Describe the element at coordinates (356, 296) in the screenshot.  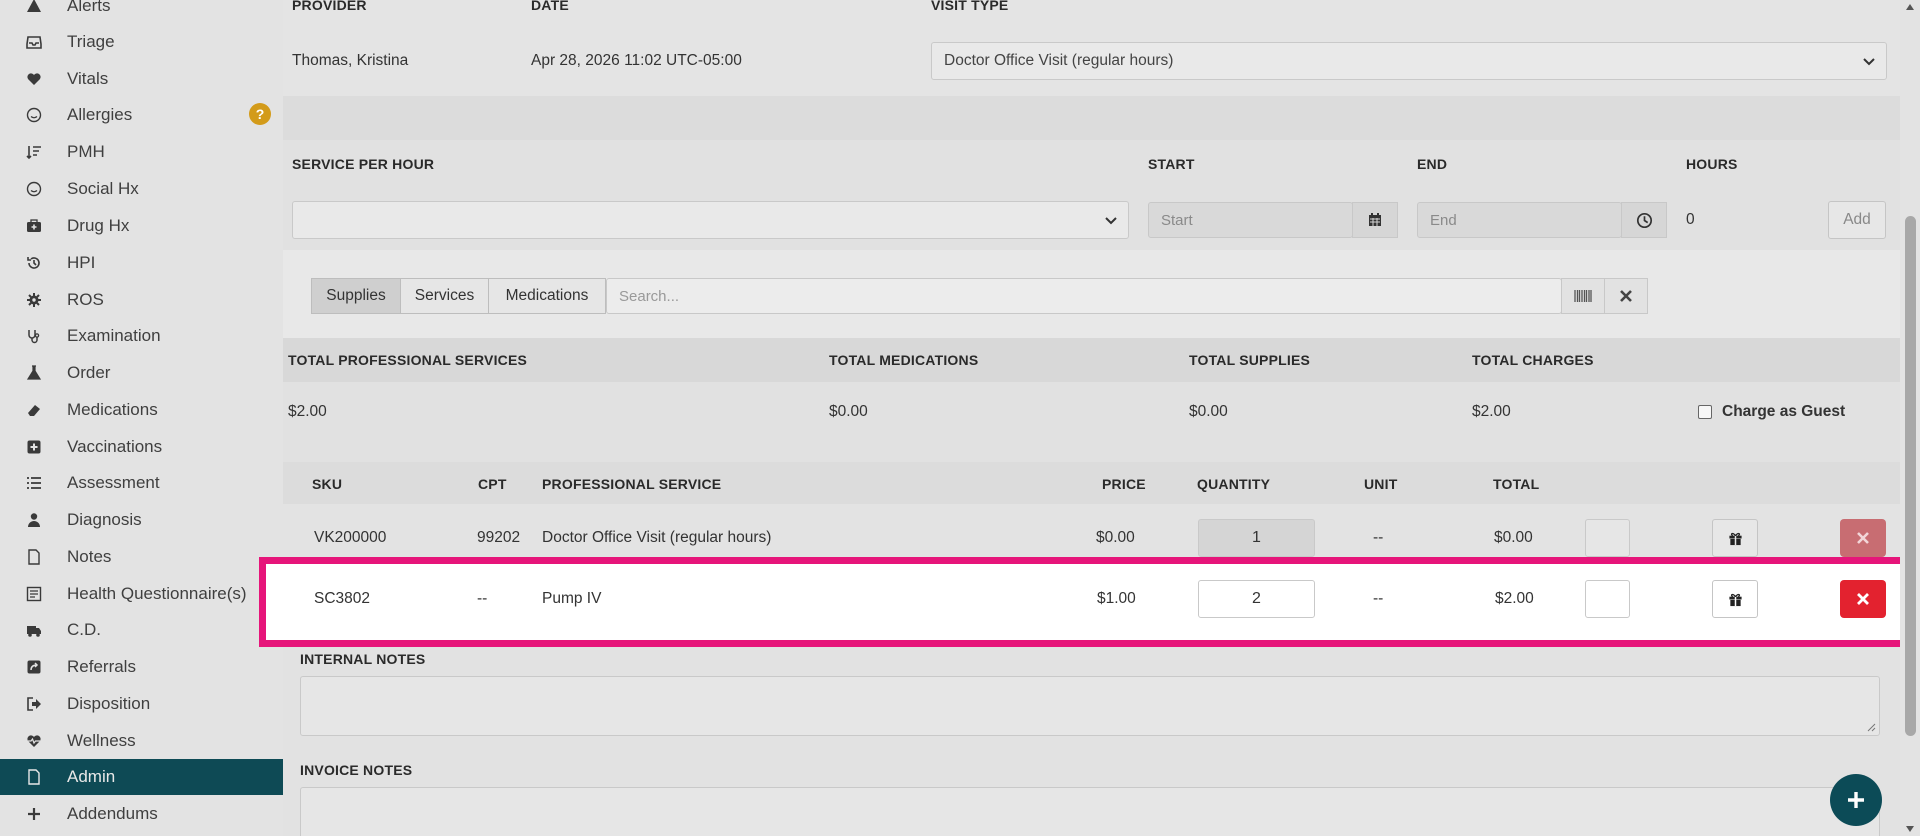
I see `tab-supplies: Supplies` at that location.